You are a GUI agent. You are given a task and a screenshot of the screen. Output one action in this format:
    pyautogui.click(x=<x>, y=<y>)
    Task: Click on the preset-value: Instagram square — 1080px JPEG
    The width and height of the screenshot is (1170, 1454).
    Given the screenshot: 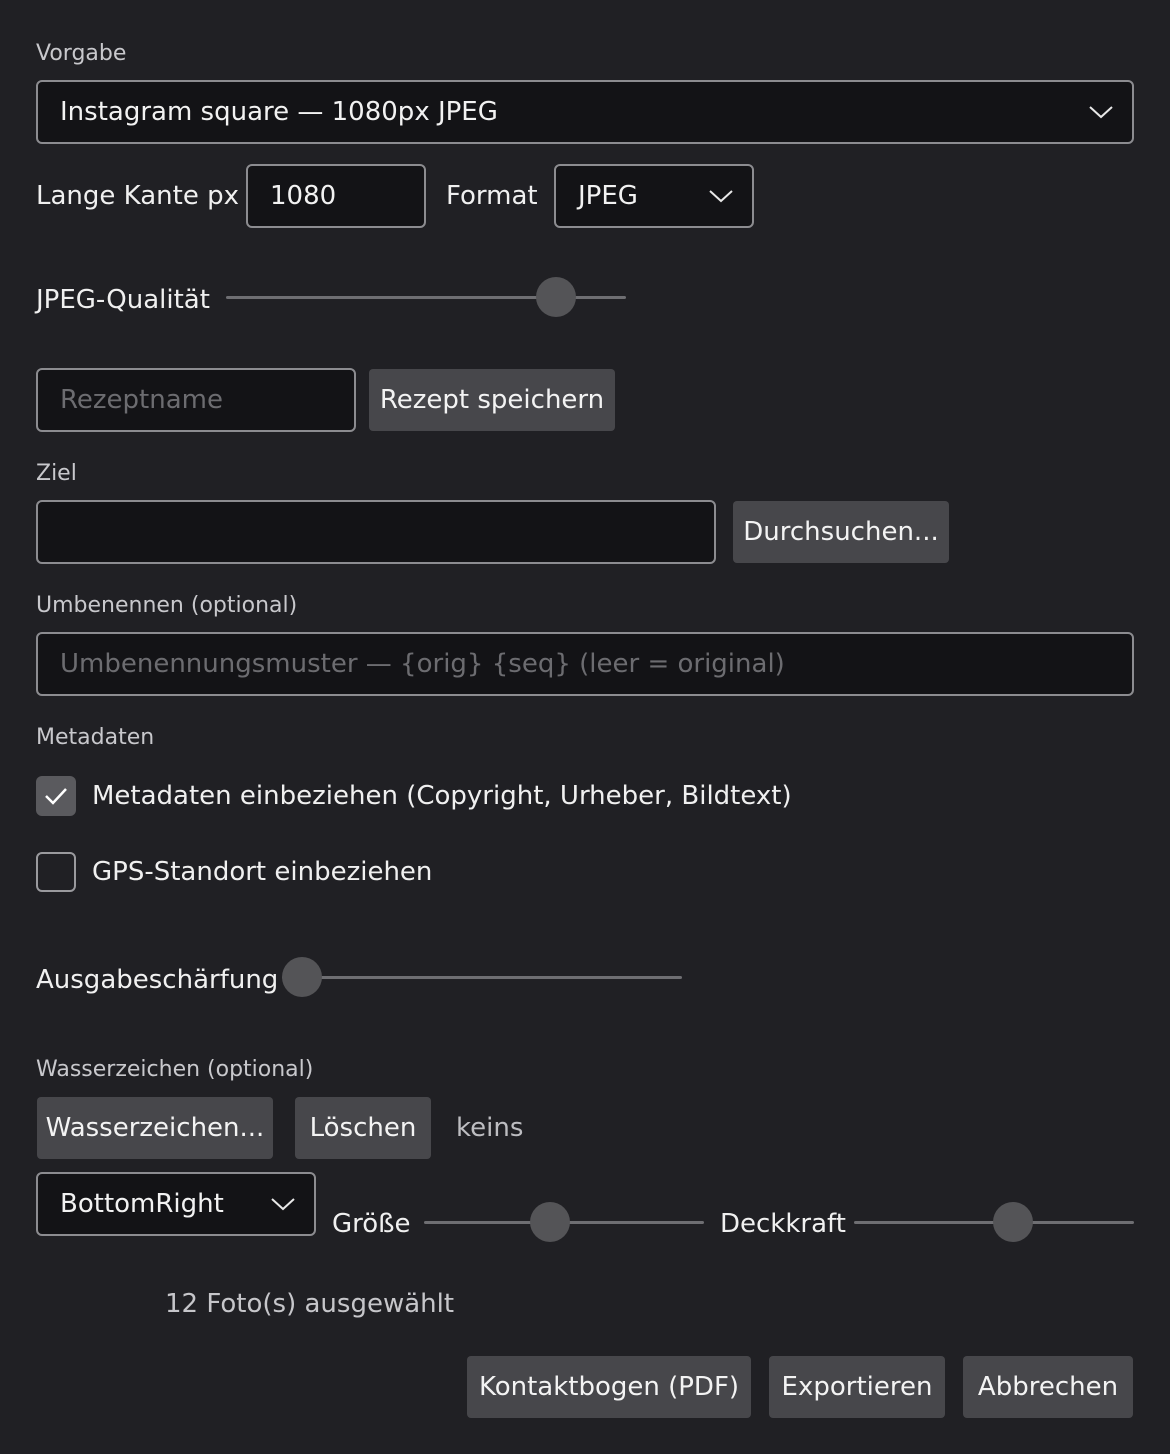 What is the action you would take?
    pyautogui.click(x=279, y=112)
    